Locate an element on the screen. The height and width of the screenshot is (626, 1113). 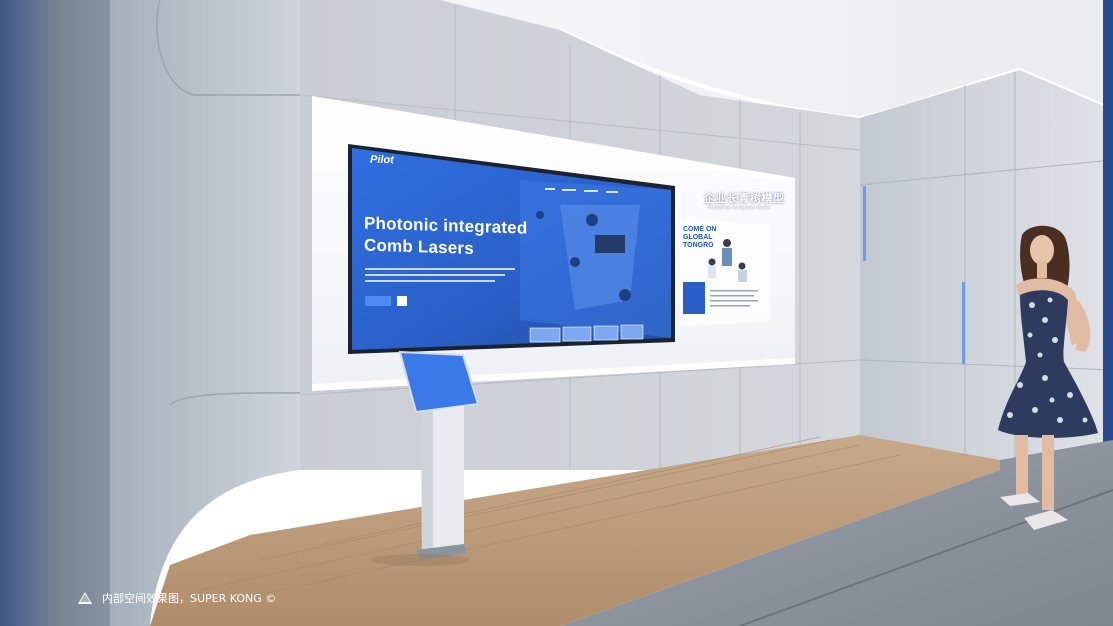
wall-panel-title: 企业长青树模型 is located at coordinates (744, 198).